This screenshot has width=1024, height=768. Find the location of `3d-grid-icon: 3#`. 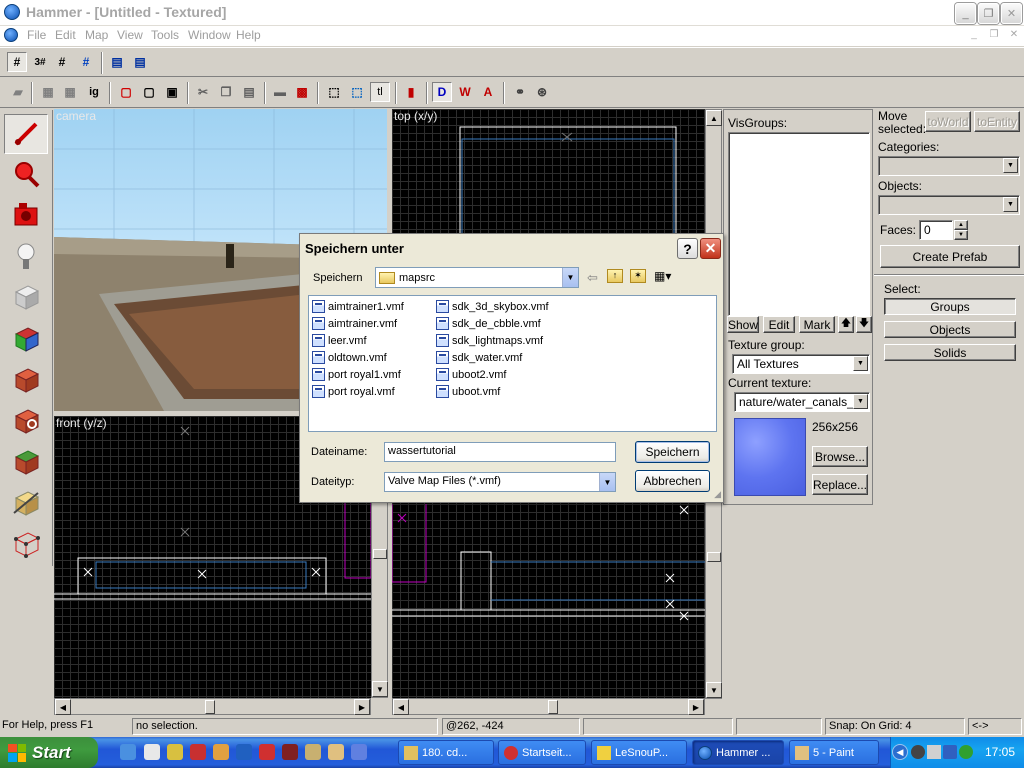

3d-grid-icon: 3# is located at coordinates (40, 62).